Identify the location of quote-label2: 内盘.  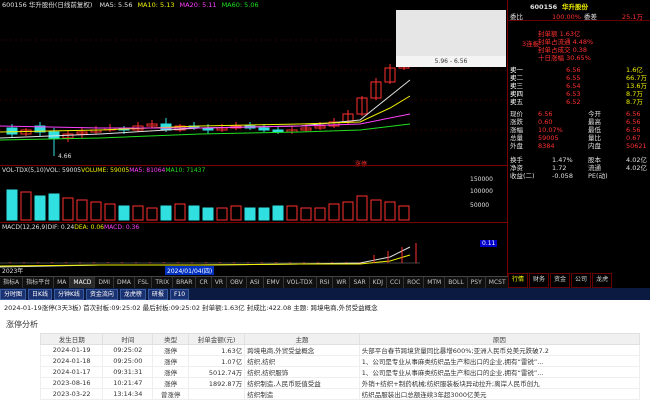
(594, 146).